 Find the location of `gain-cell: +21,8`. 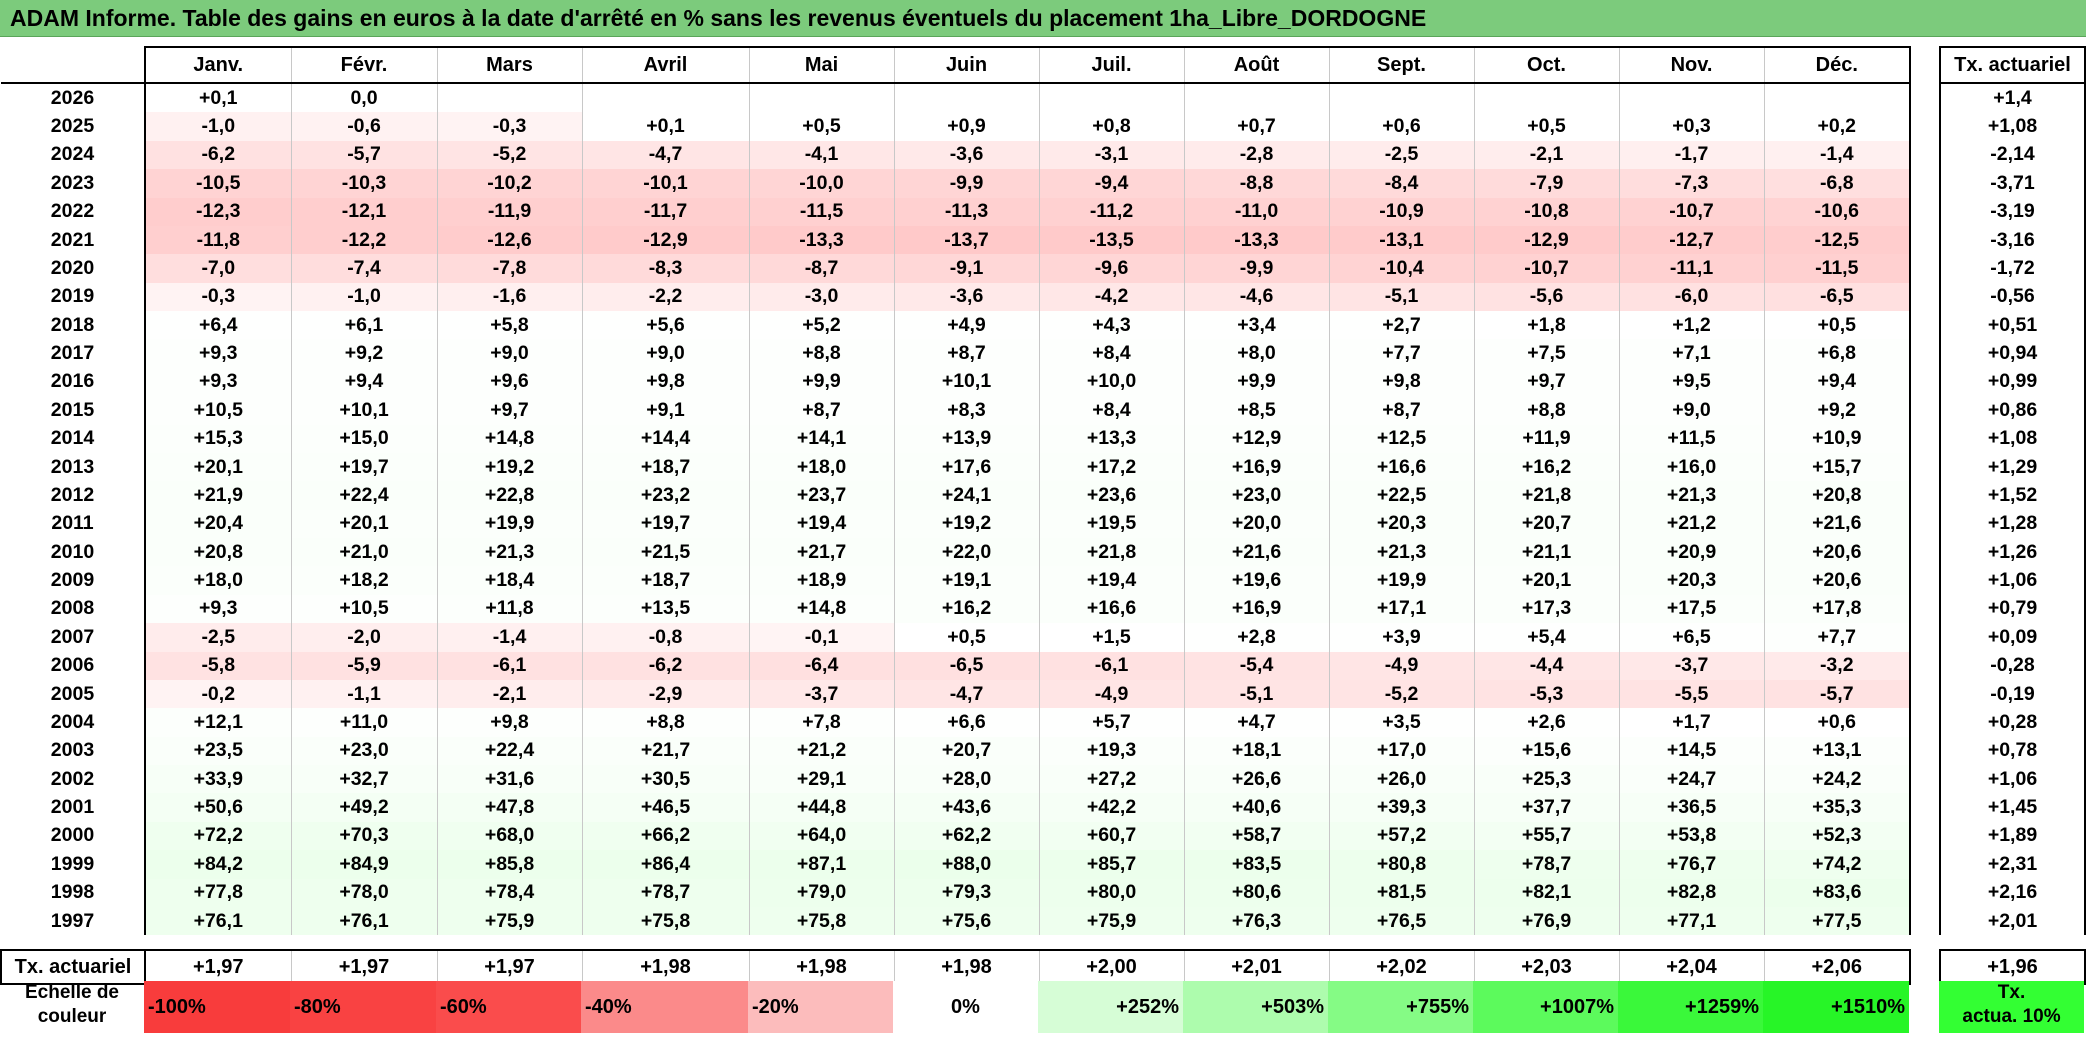

gain-cell: +21,8 is located at coordinates (1111, 552).